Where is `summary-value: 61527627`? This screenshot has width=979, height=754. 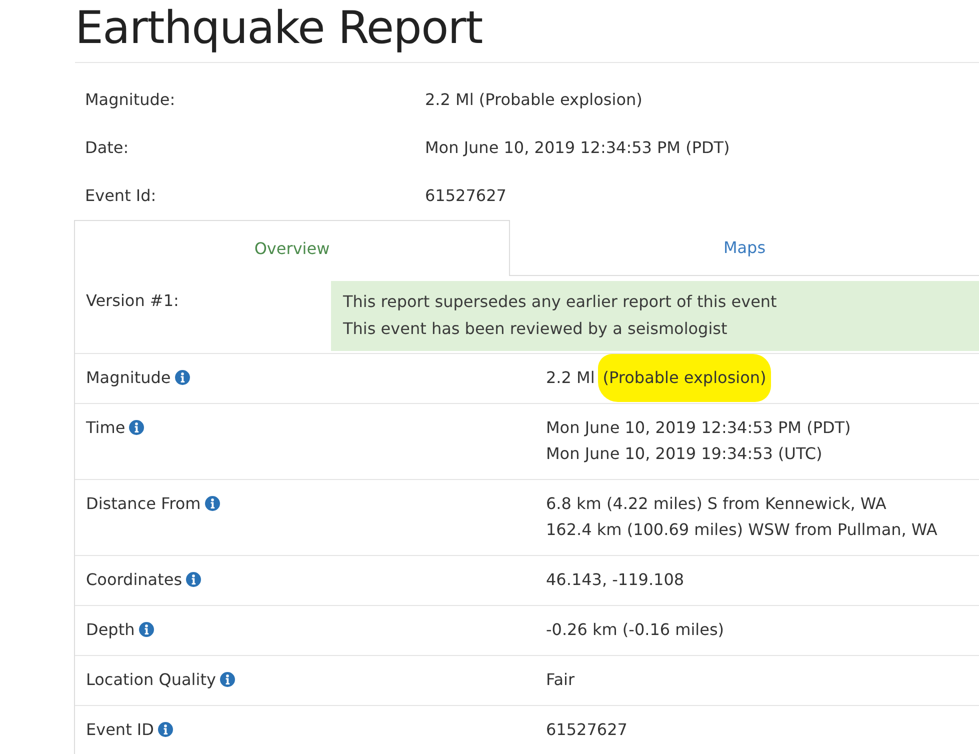
summary-value: 61527627 is located at coordinates (465, 196).